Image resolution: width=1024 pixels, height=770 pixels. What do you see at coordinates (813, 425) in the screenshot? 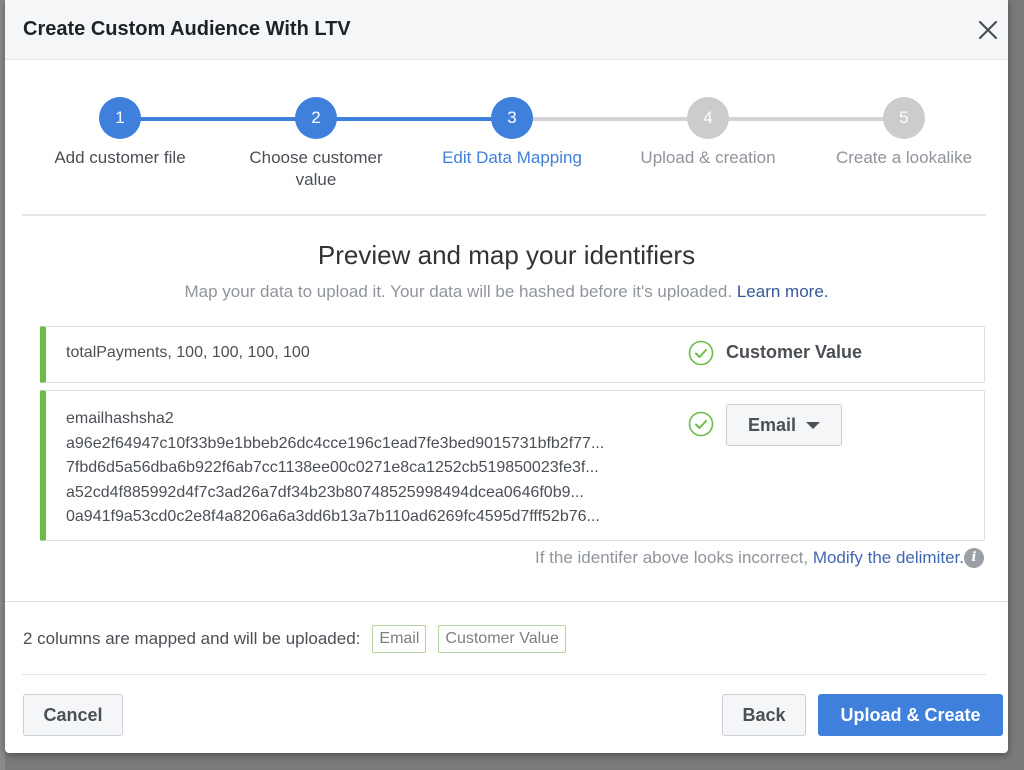
I see `caret-down-icon` at bounding box center [813, 425].